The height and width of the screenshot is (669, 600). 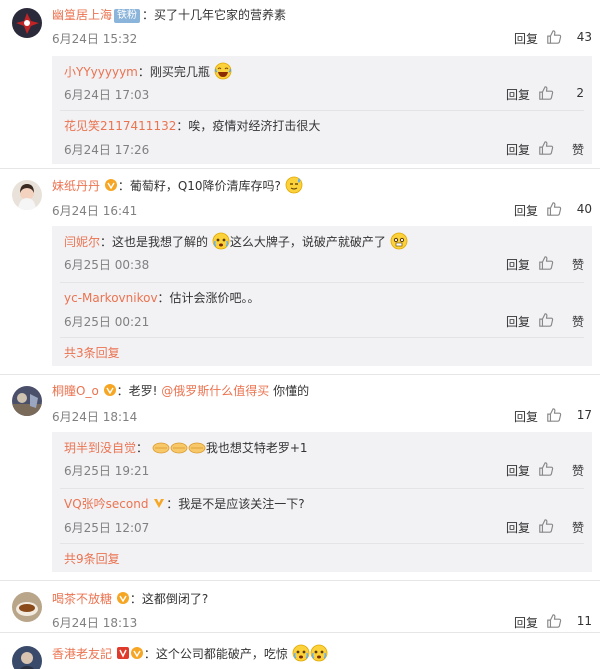 I want to click on reply-item: 小YYyyyyym：刚买完几瓶 6月24日 17:03 回复 2, so click(x=322, y=83).